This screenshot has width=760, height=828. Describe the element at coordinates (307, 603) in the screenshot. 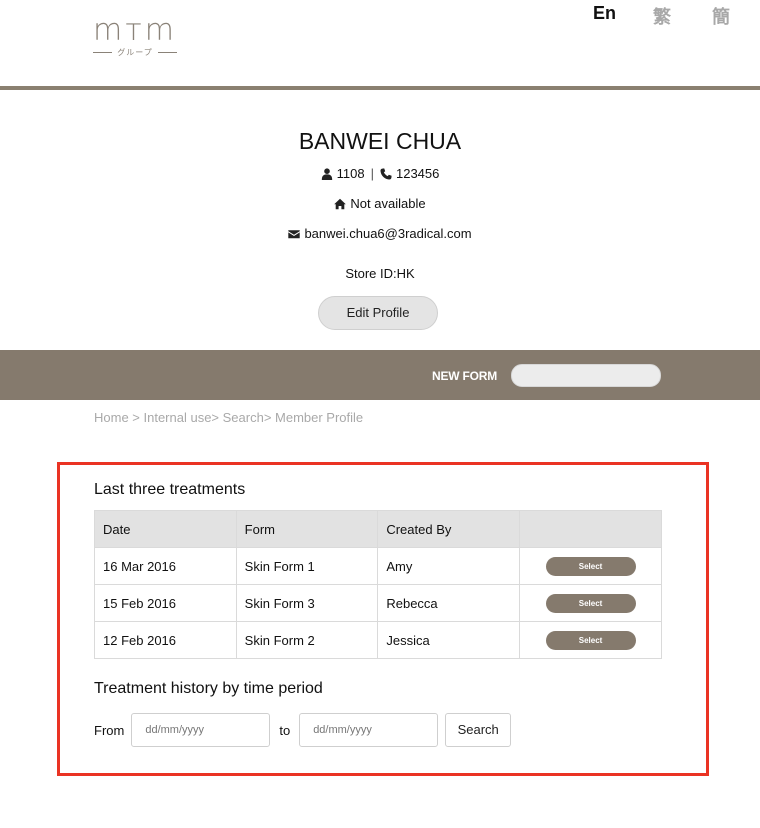

I see `treatment-form: Skin Form 3` at that location.